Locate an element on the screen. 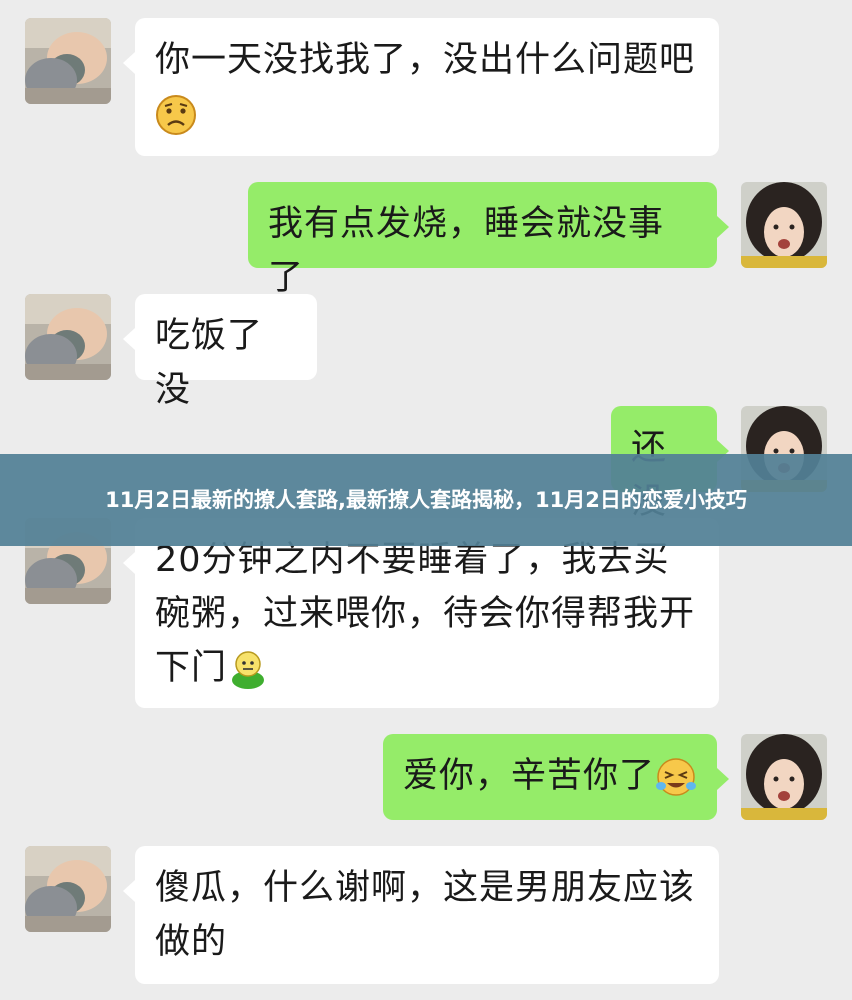 Image resolution: width=852 pixels, height=1000 pixels. message-bubble-outgoing: 爱你，辛苦你了 is located at coordinates (556, 777).